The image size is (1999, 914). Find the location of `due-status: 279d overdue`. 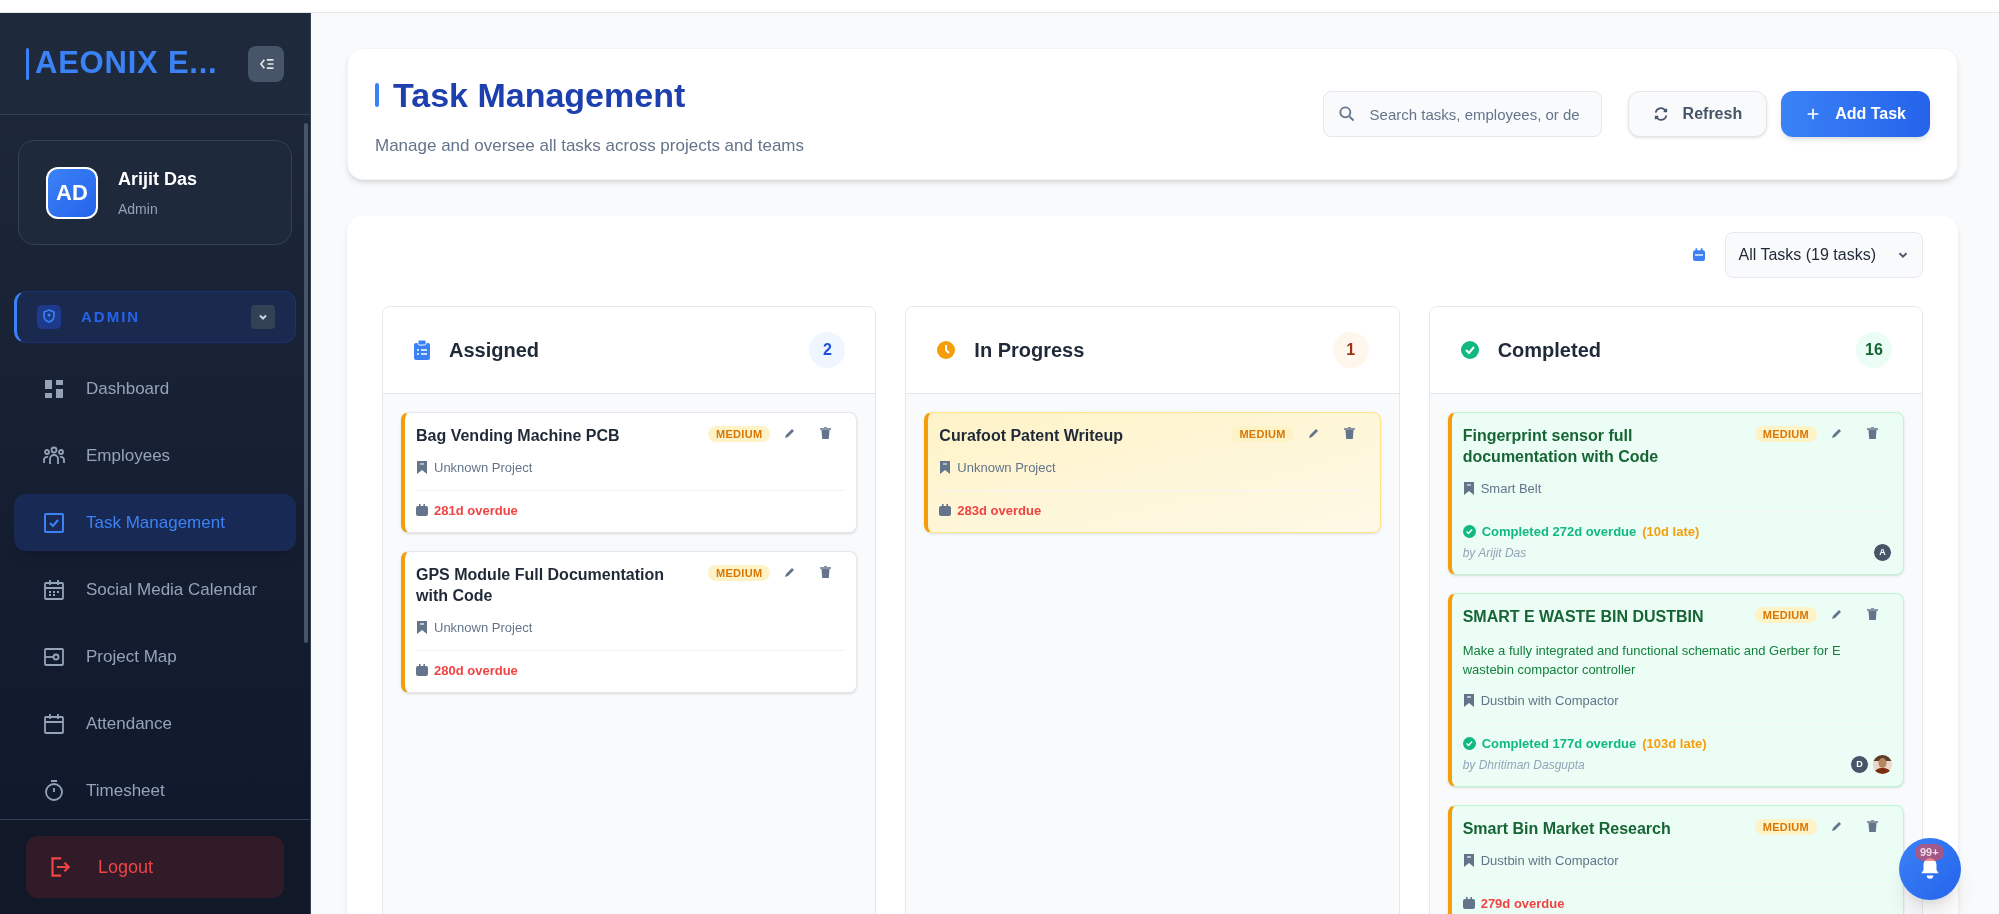

due-status: 279d overdue is located at coordinates (1522, 903).